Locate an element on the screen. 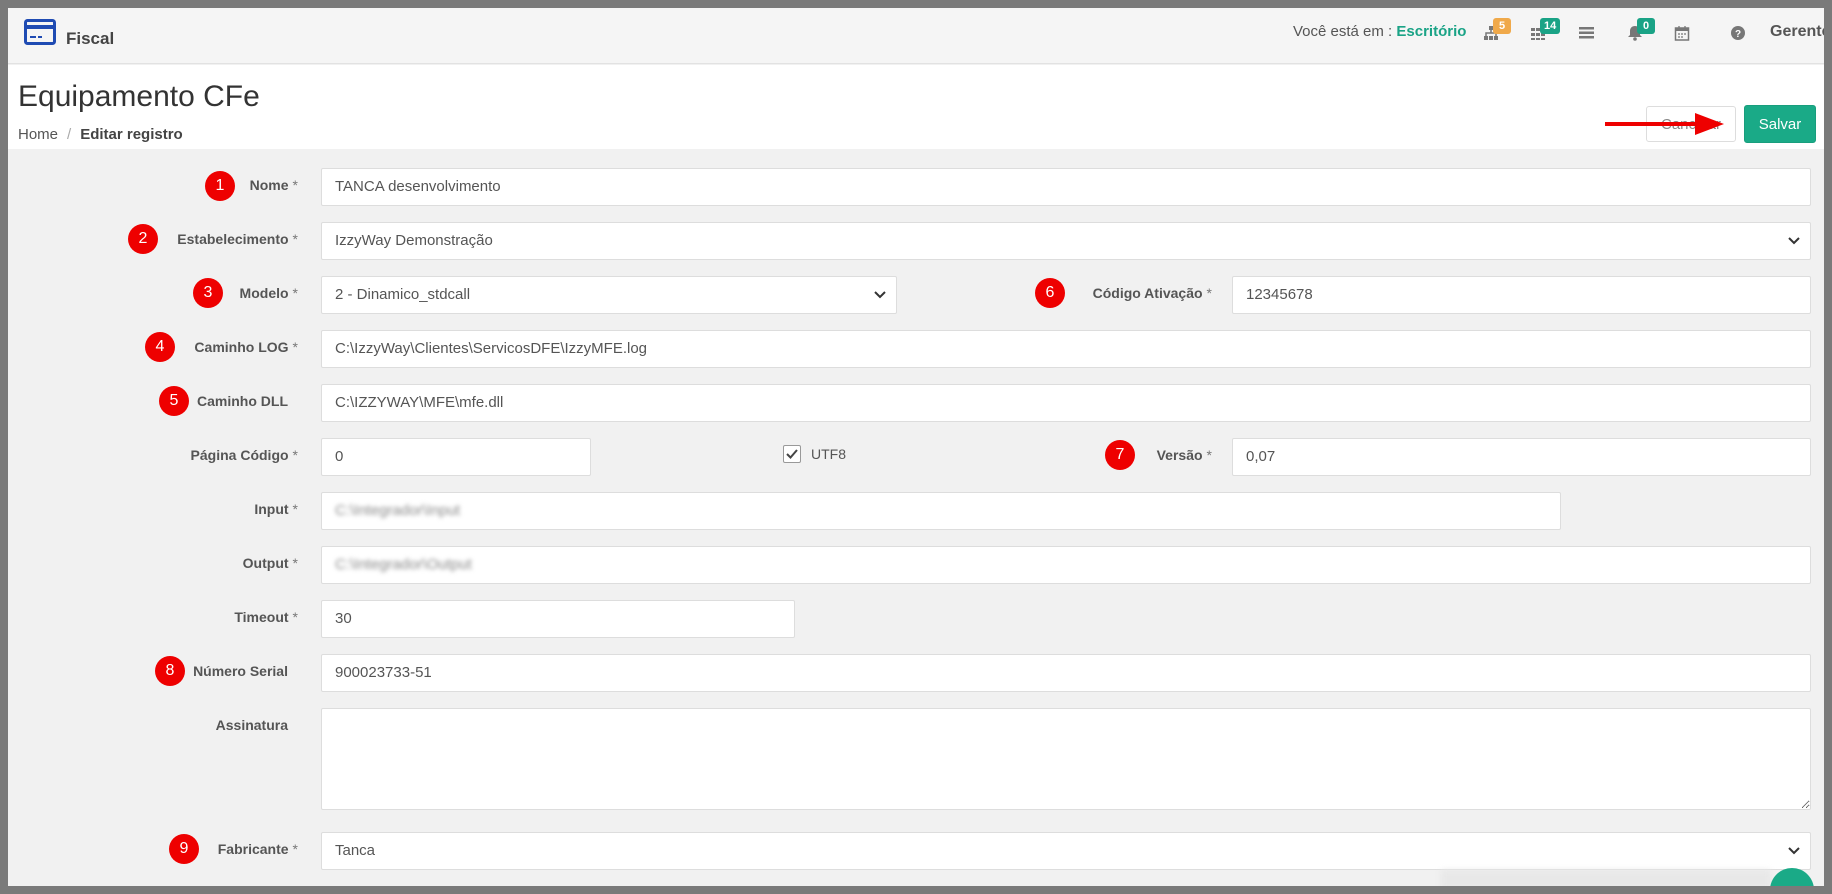 This screenshot has width=1832, height=894. app-name: Fiscal is located at coordinates (90, 38).